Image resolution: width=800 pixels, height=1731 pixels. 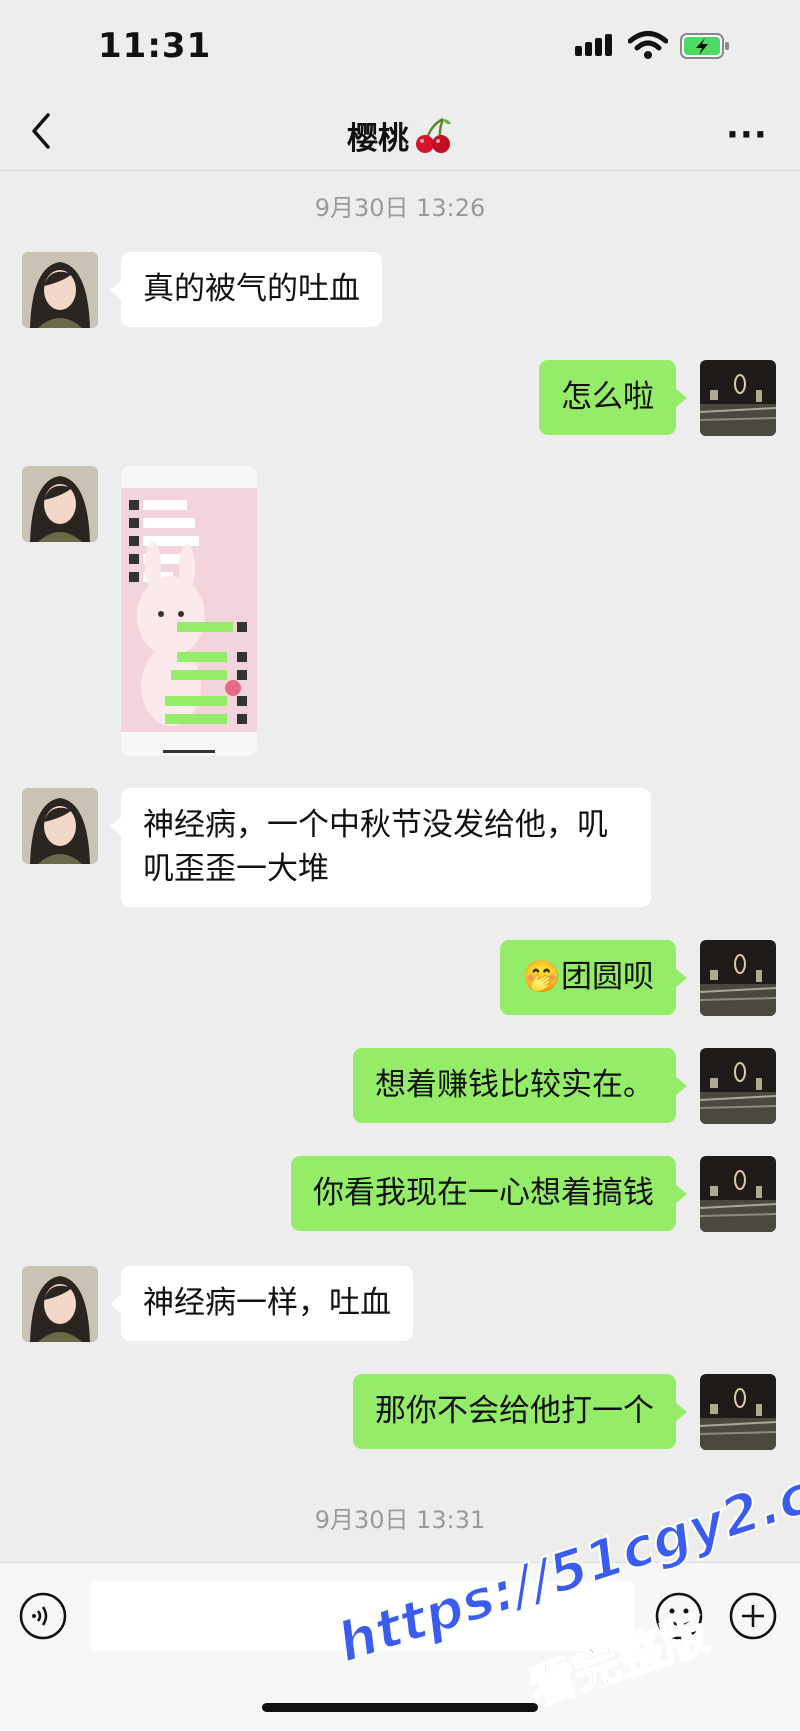 I want to click on status-time: 11:31, so click(x=155, y=46).